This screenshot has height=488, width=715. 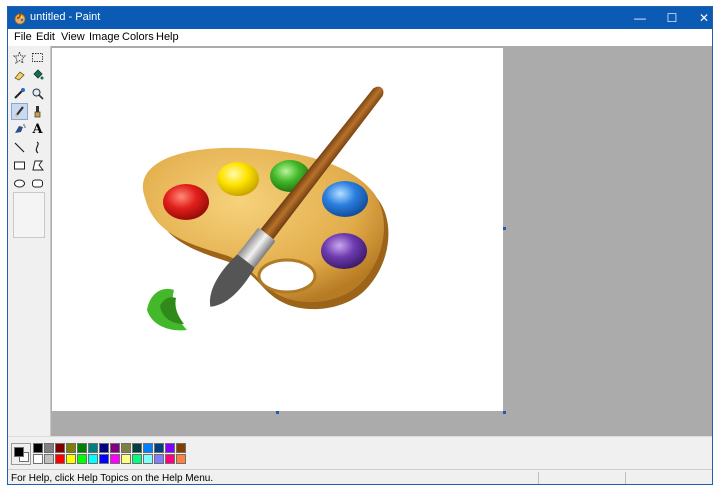 I want to click on eyedropper-icon, so click(x=19, y=93).